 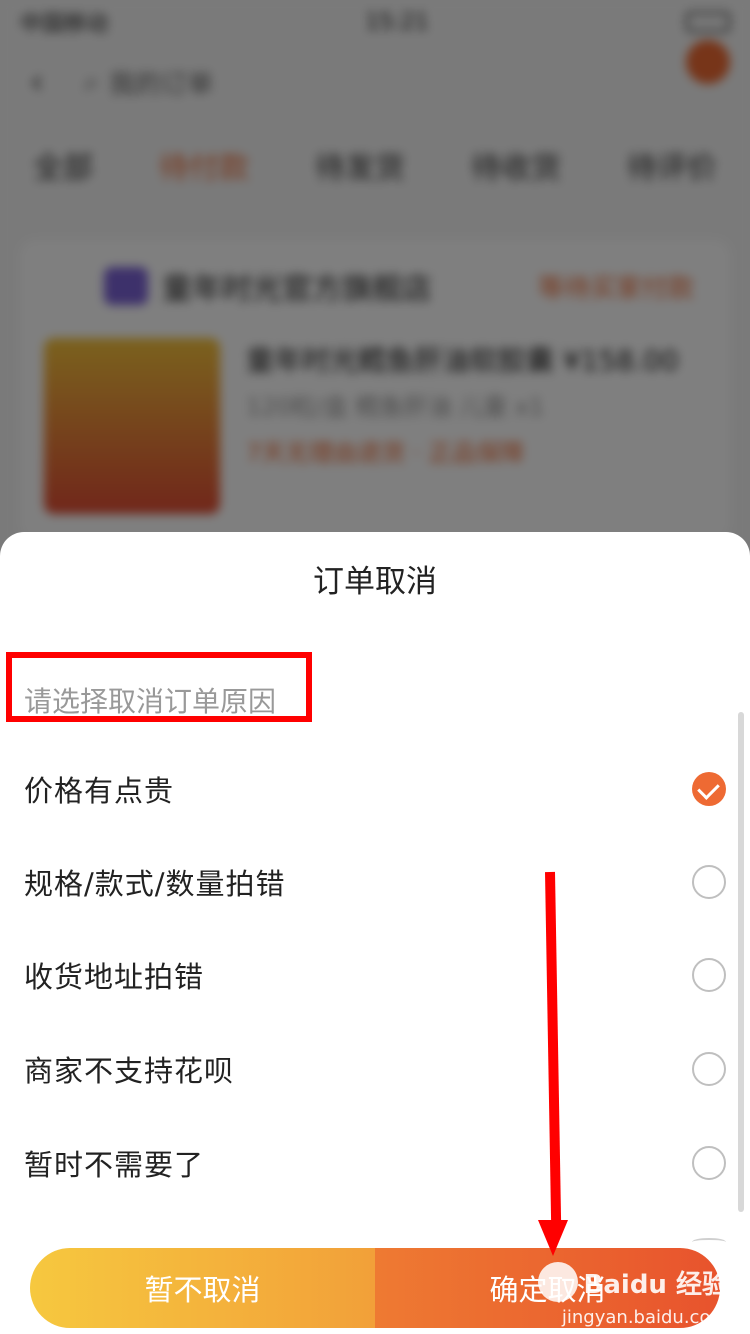 What do you see at coordinates (114, 1165) in the screenshot?
I see `reason-label: 暂时不需要了` at bounding box center [114, 1165].